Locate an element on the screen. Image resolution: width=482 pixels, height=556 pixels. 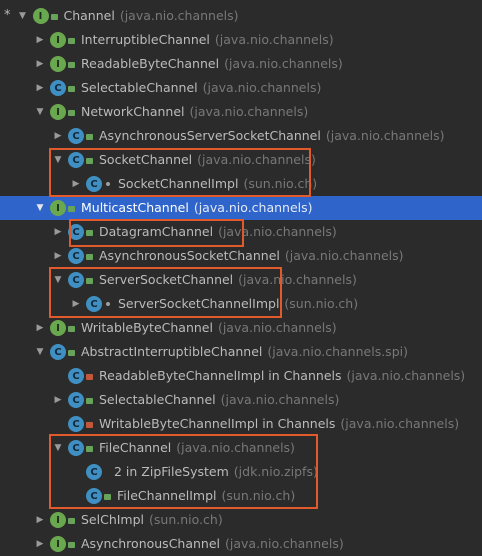
type-name: Channel is located at coordinates (89, 15).